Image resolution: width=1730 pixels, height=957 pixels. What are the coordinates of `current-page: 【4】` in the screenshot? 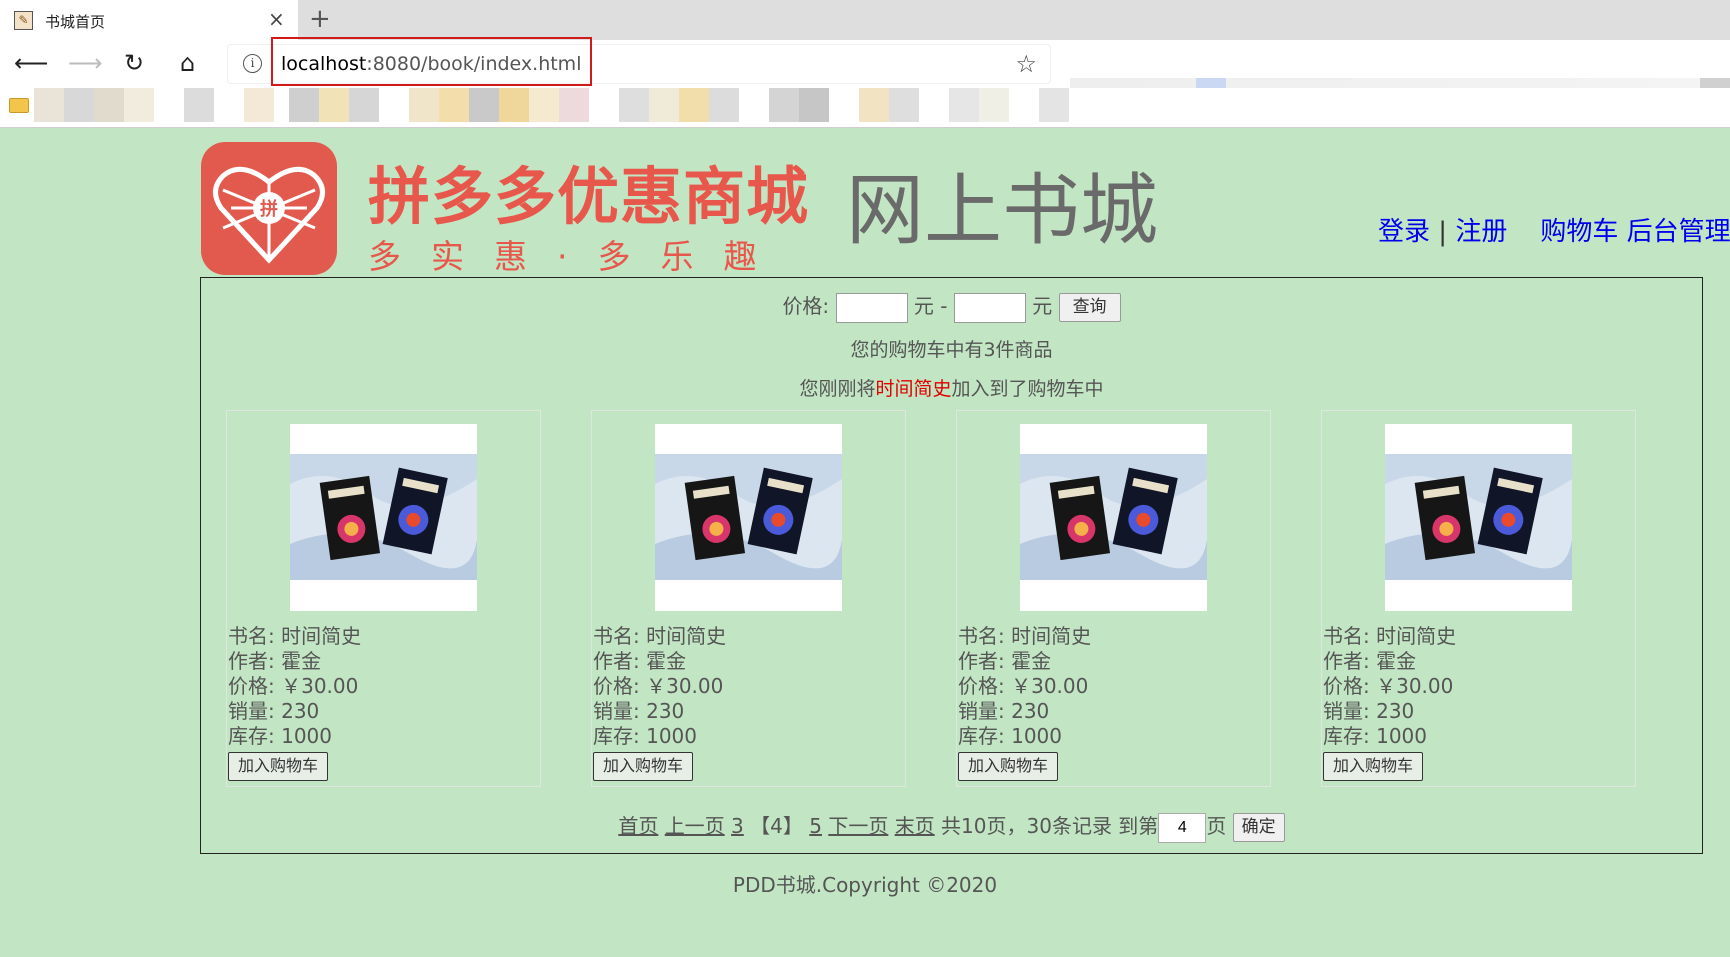 It's located at (776, 826).